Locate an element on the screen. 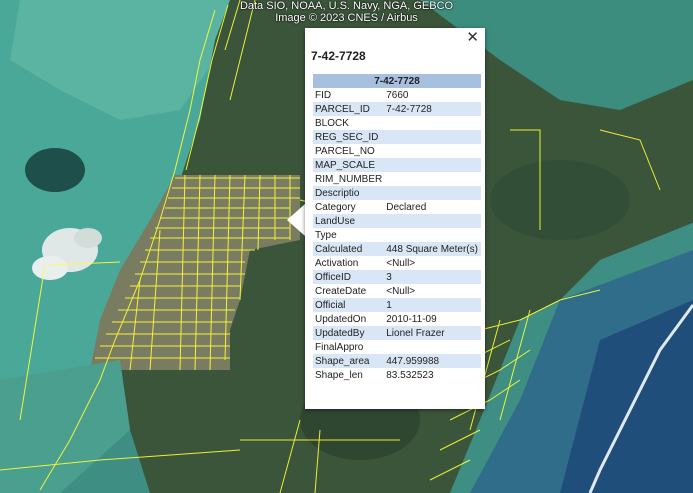 The height and width of the screenshot is (493, 693). close-icon: ✕ is located at coordinates (472, 38).